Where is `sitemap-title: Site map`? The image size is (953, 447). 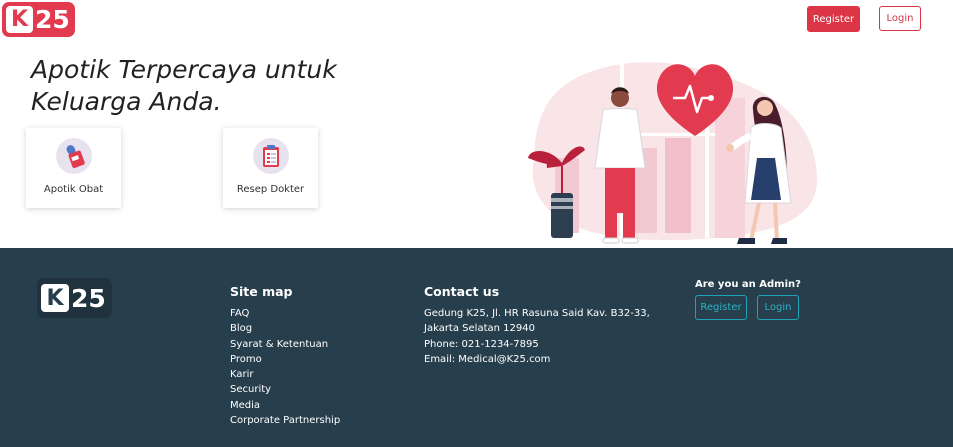 sitemap-title: Site map is located at coordinates (261, 291).